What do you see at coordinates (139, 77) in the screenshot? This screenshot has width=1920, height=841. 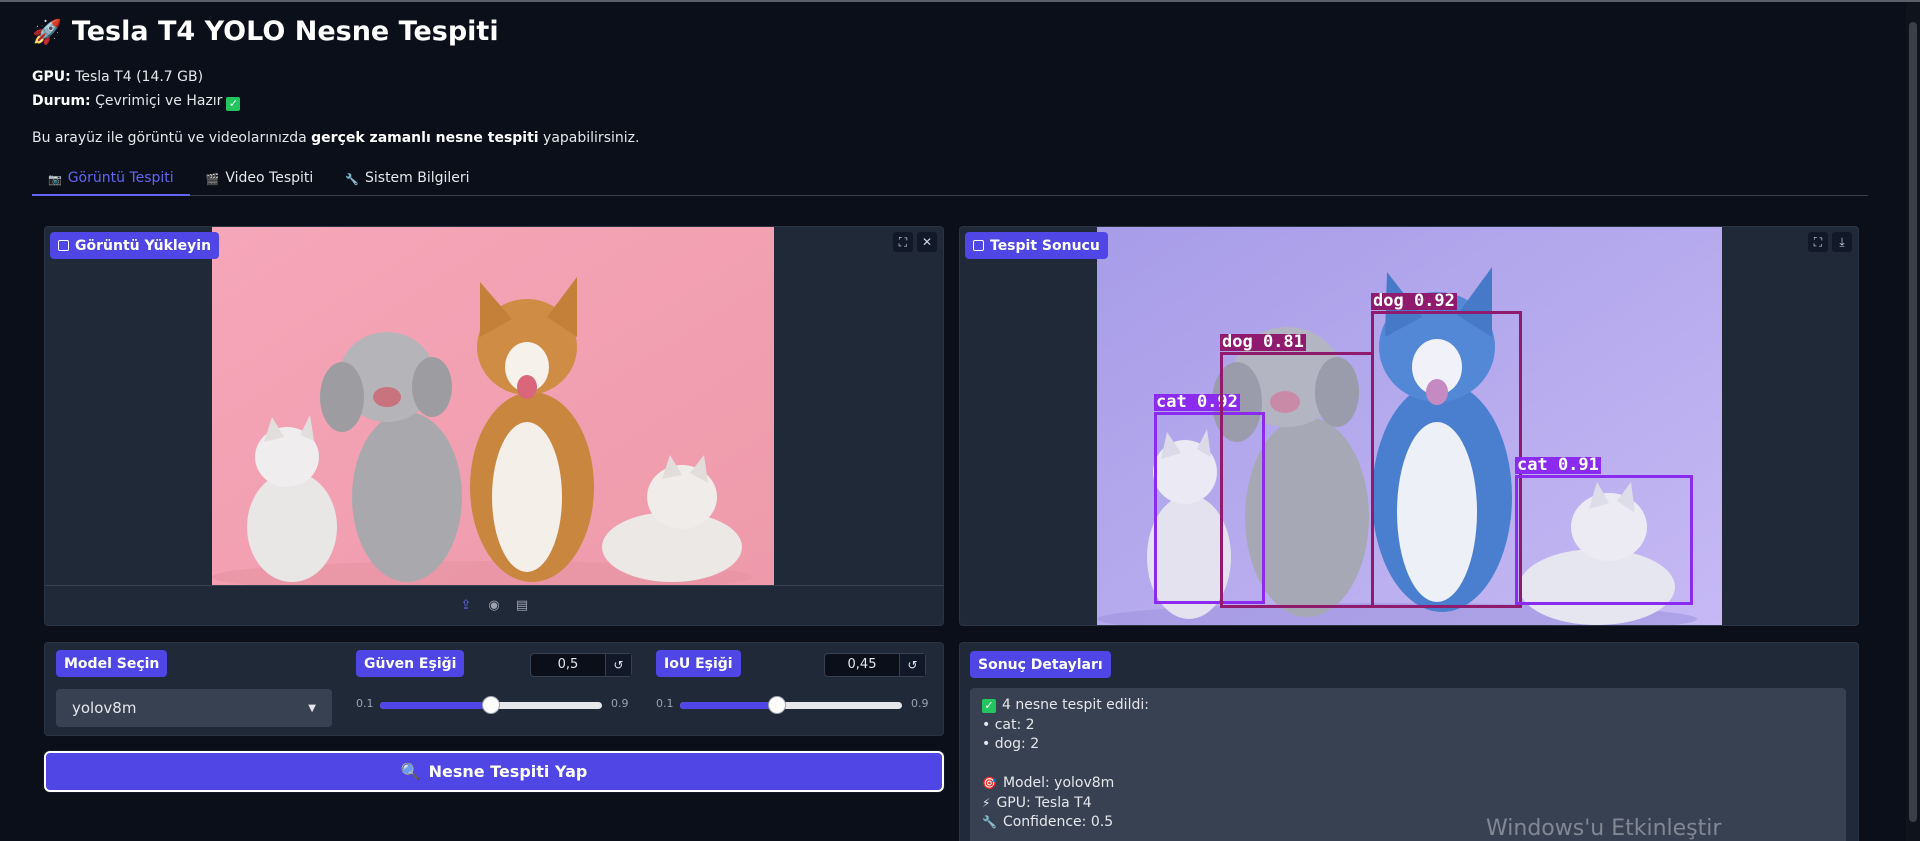 I see `gpu-value: Tesla T4 (14.7 GB)` at bounding box center [139, 77].